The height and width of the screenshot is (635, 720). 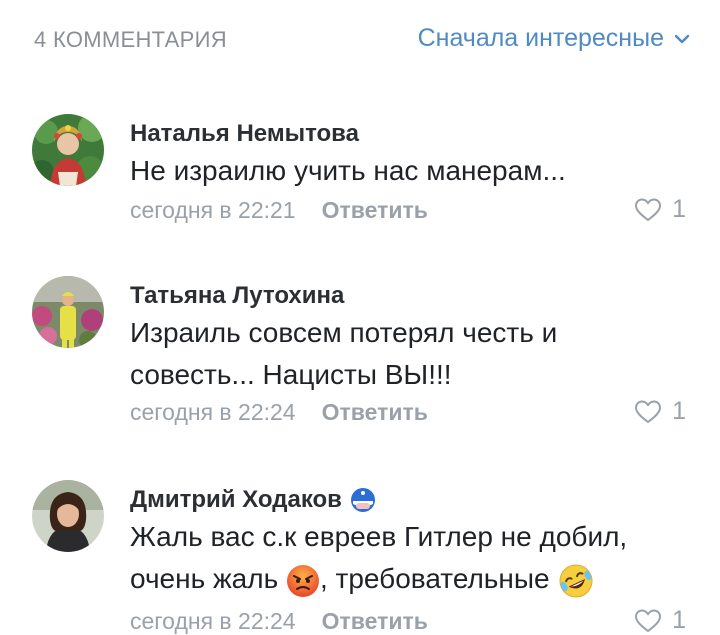 I want to click on sort-dropdown: Сначала интересные, so click(x=554, y=38).